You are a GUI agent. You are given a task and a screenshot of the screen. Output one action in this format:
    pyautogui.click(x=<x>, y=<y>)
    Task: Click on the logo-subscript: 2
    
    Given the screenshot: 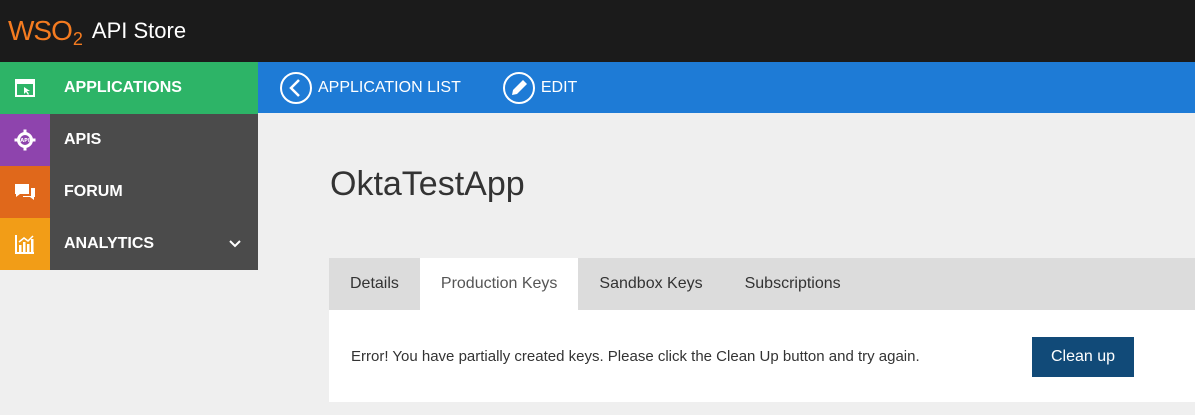 What is the action you would take?
    pyautogui.click(x=77, y=38)
    